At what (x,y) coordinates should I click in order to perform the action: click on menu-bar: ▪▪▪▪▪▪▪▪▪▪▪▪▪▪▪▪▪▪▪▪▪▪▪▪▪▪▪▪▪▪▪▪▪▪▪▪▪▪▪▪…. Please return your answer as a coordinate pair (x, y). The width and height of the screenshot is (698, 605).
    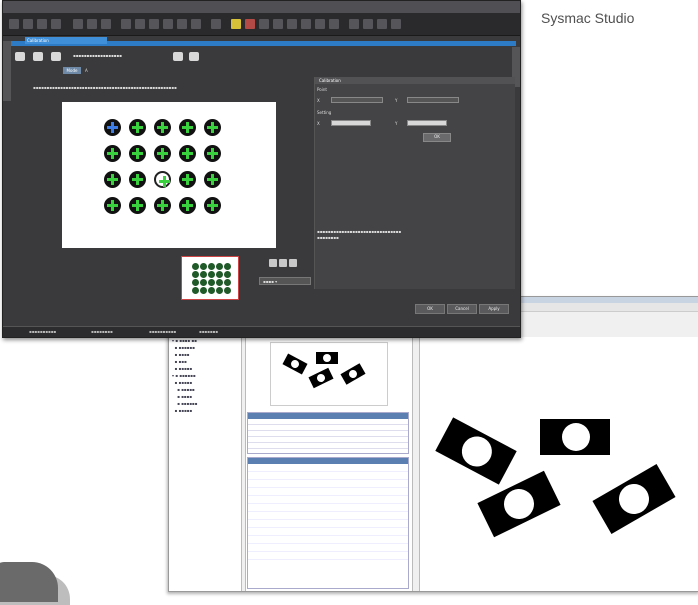
    Looking at the image, I should click on (261, 9).